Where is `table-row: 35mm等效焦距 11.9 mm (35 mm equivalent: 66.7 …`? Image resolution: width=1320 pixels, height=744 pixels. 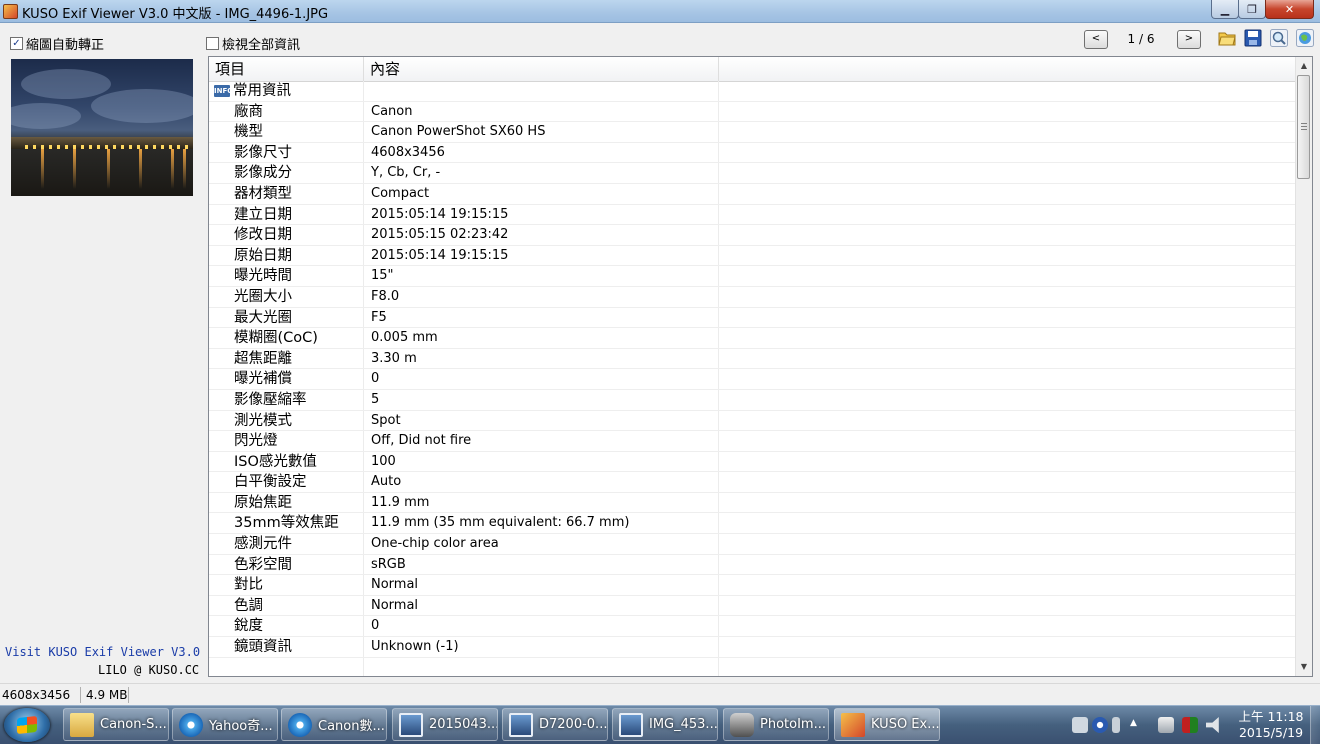 table-row: 35mm等效焦距 11.9 mm (35 mm equivalent: 66.7 … is located at coordinates (753, 524).